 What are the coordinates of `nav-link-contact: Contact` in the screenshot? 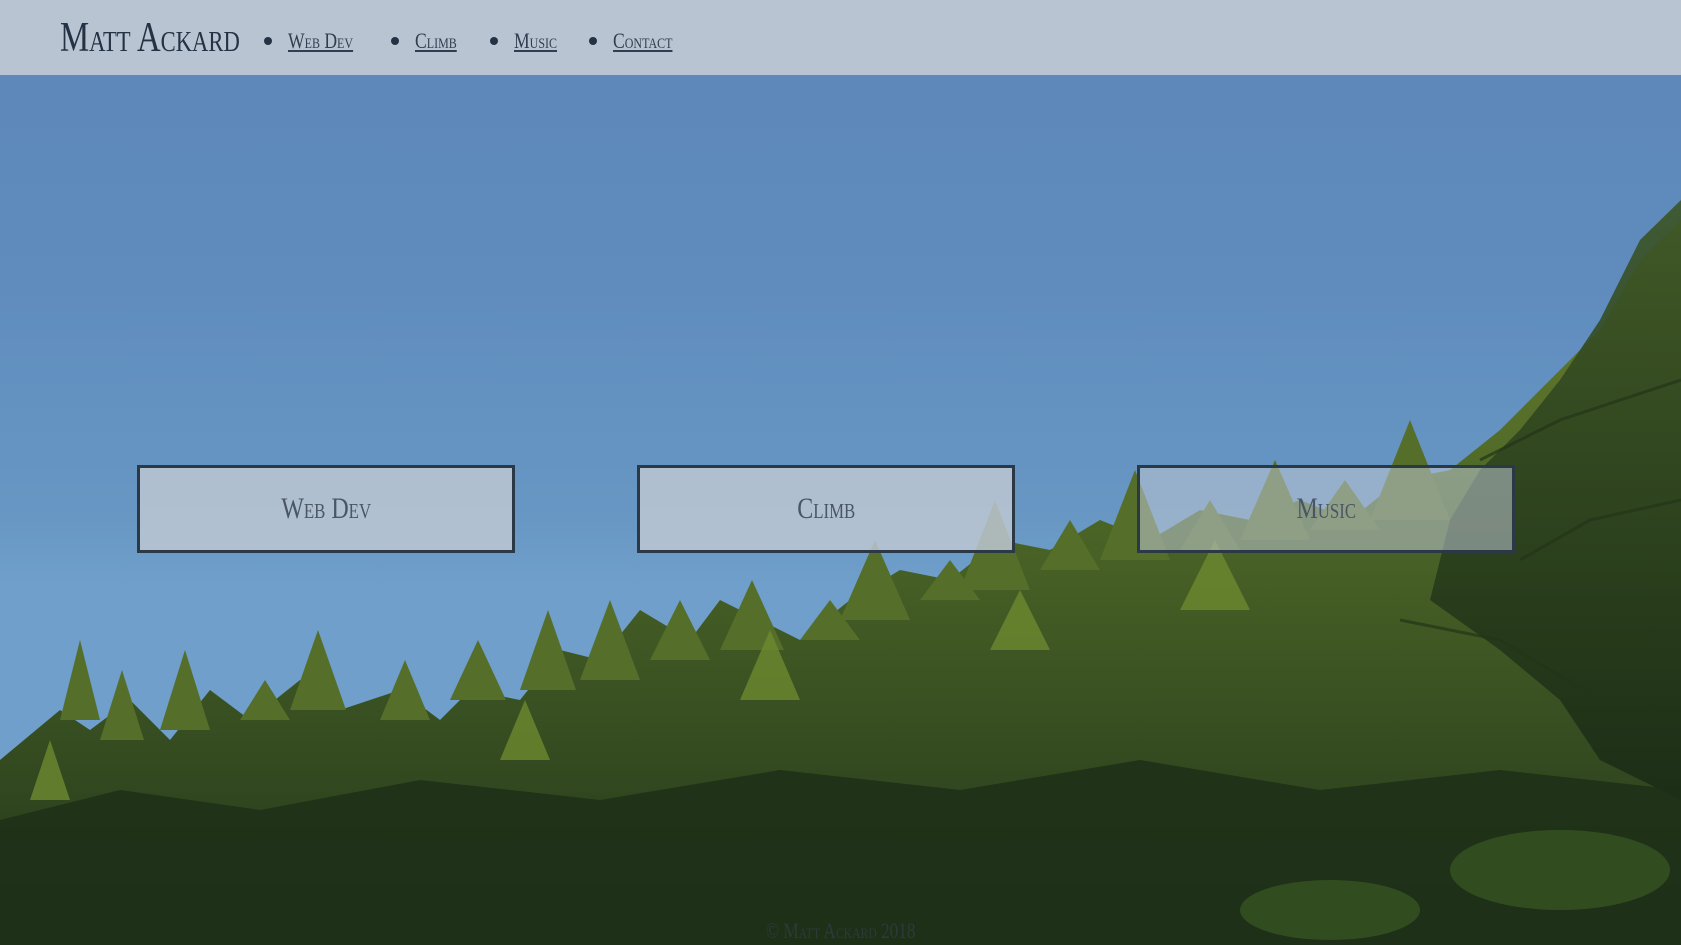 It's located at (642, 41).